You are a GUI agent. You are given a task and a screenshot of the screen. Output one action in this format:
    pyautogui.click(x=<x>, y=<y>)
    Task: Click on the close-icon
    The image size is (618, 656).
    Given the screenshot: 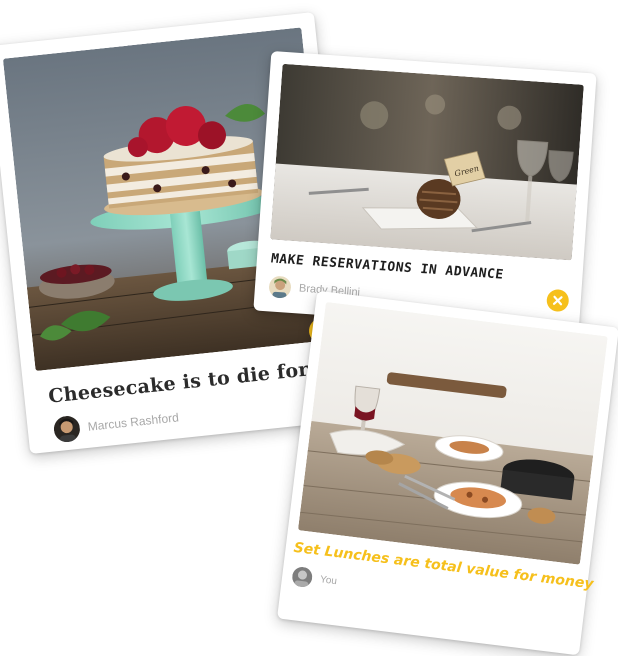 What is the action you would take?
    pyautogui.click(x=557, y=300)
    